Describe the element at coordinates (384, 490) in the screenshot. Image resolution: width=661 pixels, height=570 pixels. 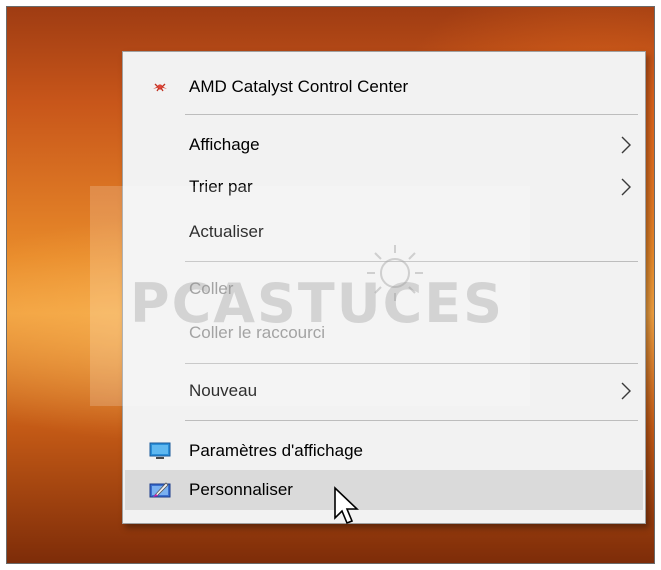
I see `menu-item-personnaliser: Personnaliser` at that location.